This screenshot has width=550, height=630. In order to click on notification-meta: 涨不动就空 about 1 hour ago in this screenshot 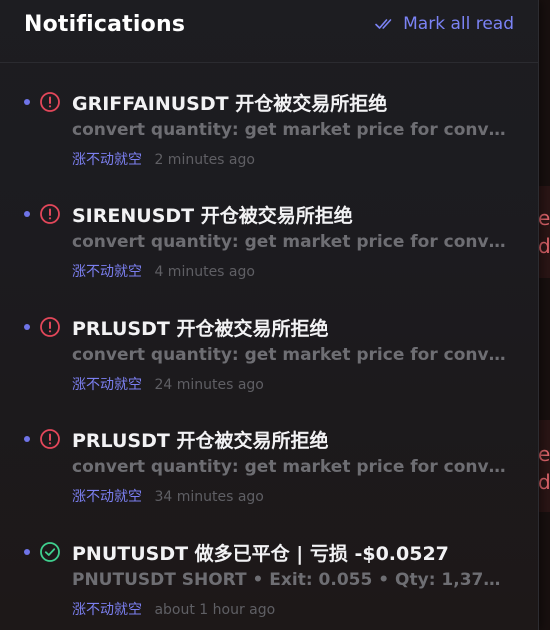, I will do `click(173, 609)`.